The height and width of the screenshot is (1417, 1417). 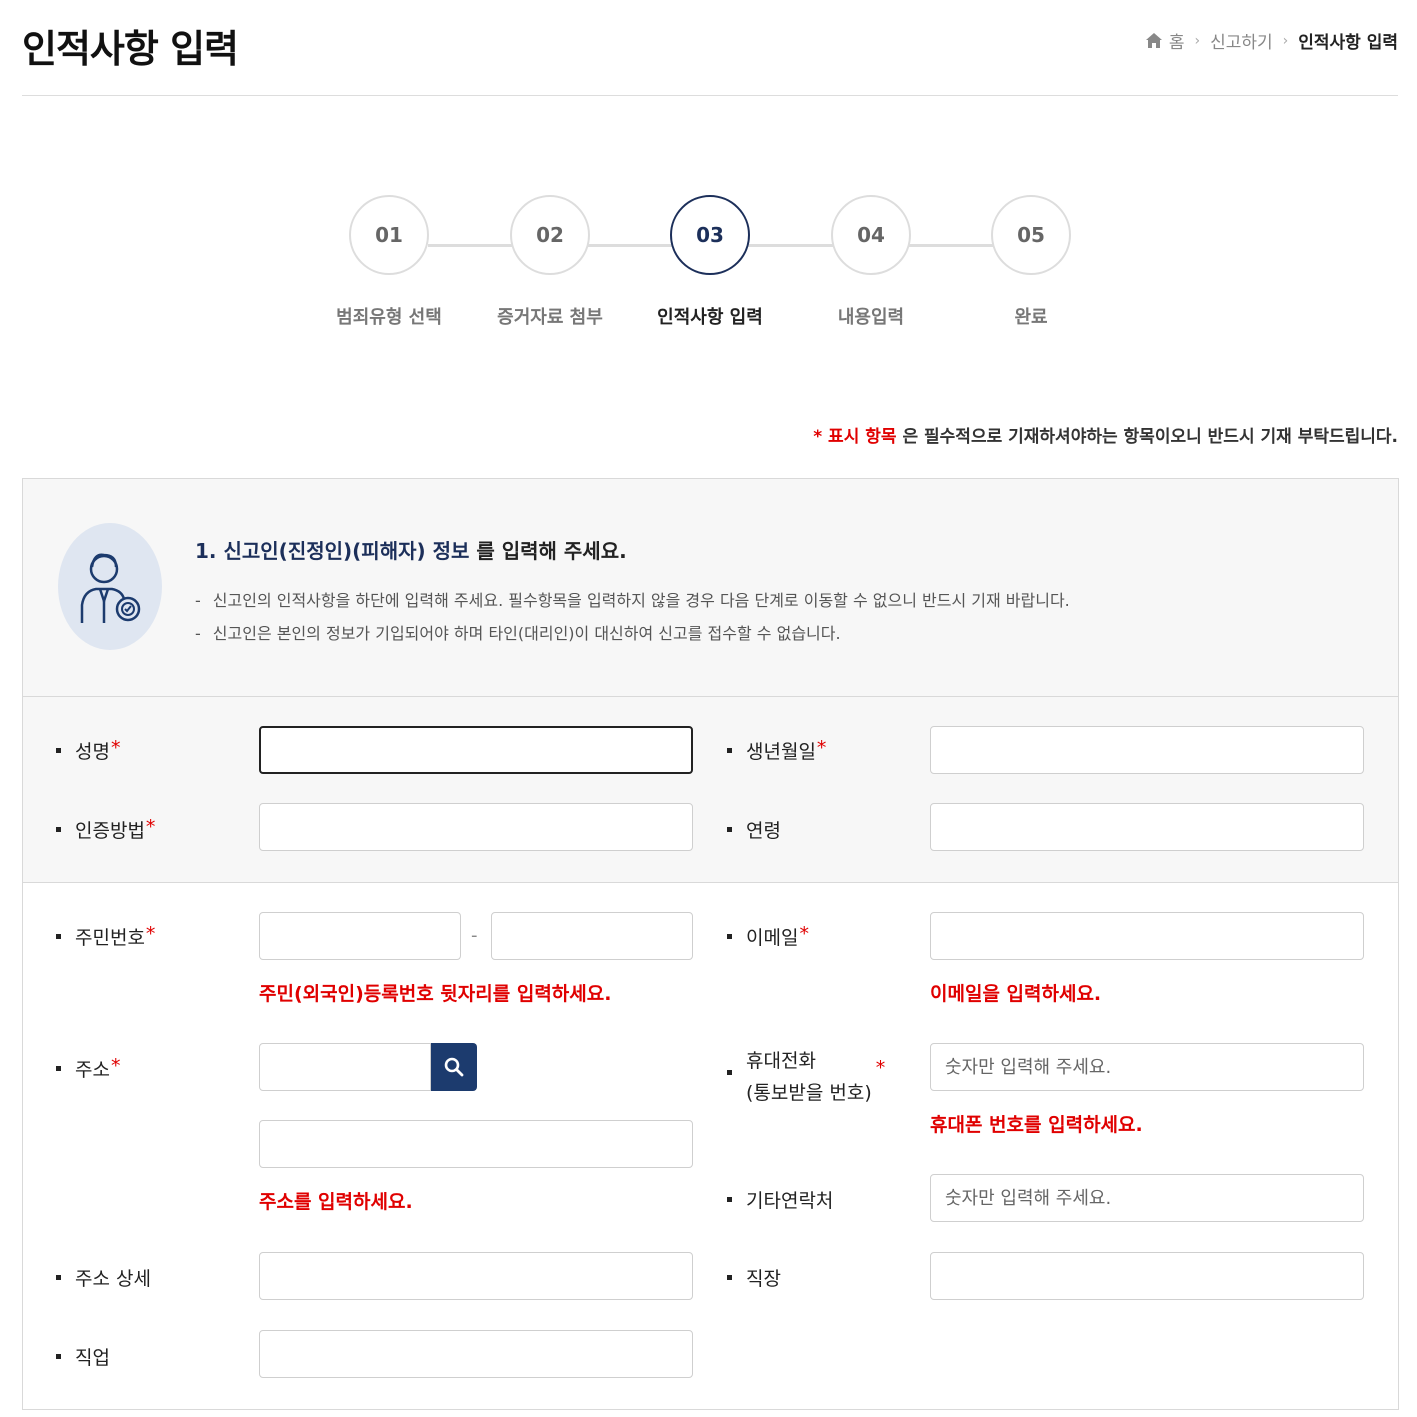 What do you see at coordinates (710, 235) in the screenshot?
I see `step-number: 03` at bounding box center [710, 235].